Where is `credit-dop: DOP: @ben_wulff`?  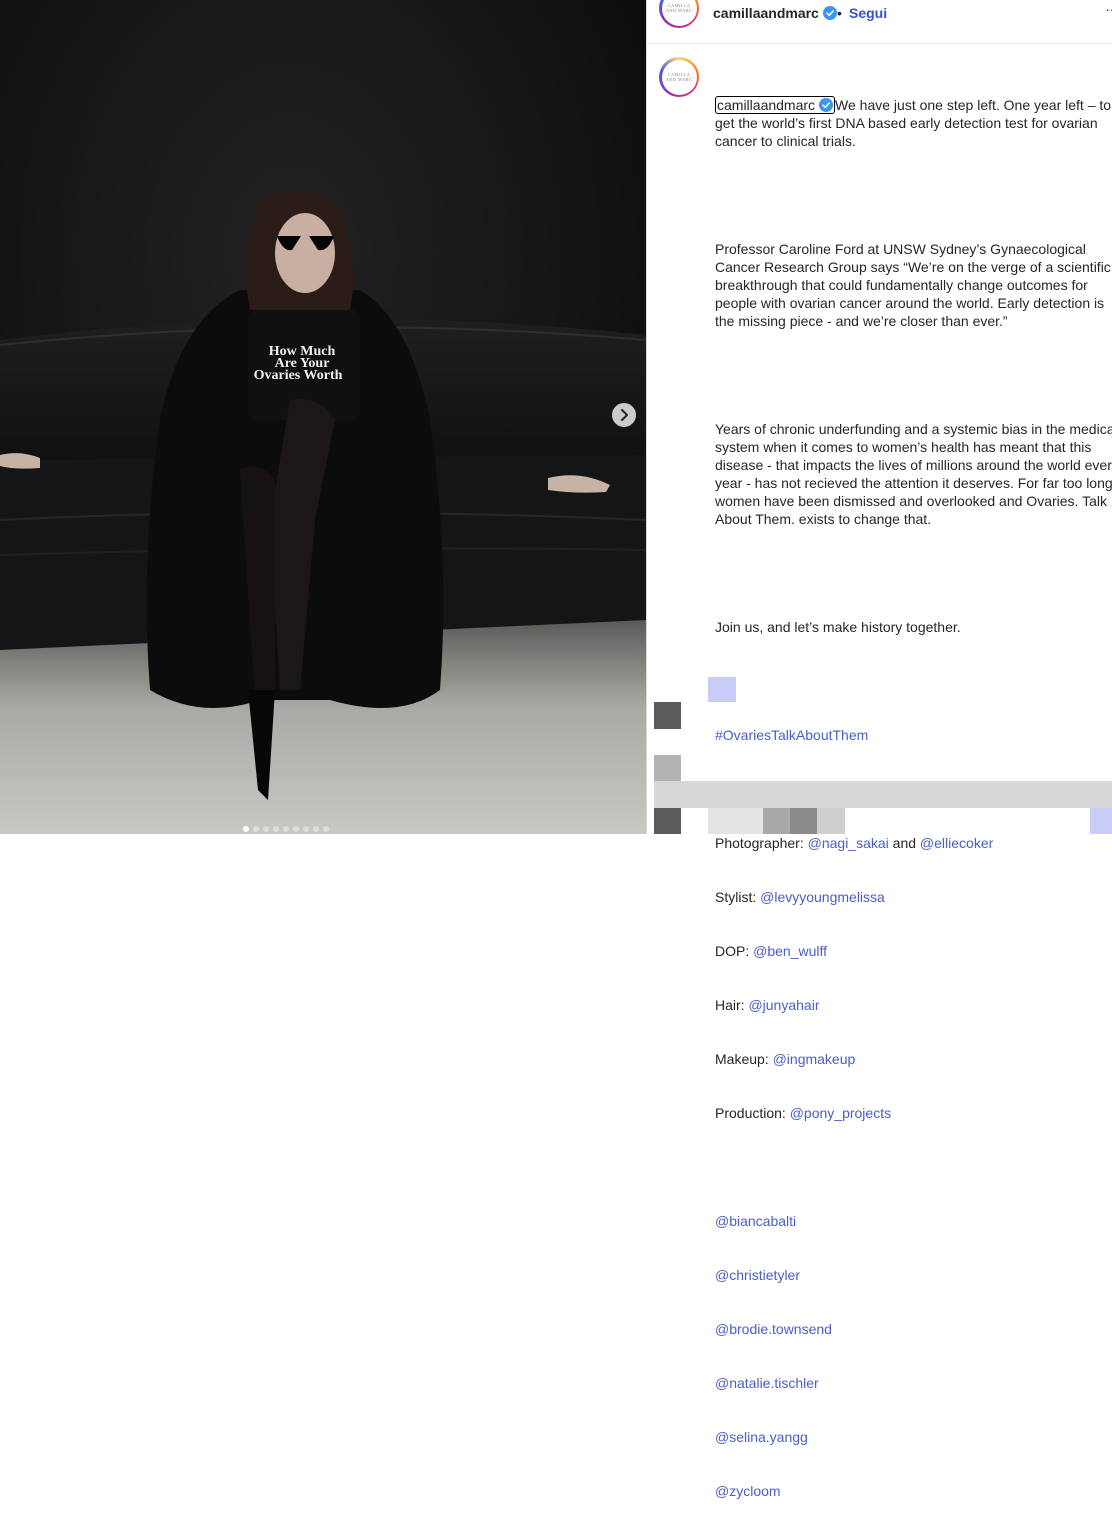
credit-dop: DOP: @ben_wulff is located at coordinates (913, 951).